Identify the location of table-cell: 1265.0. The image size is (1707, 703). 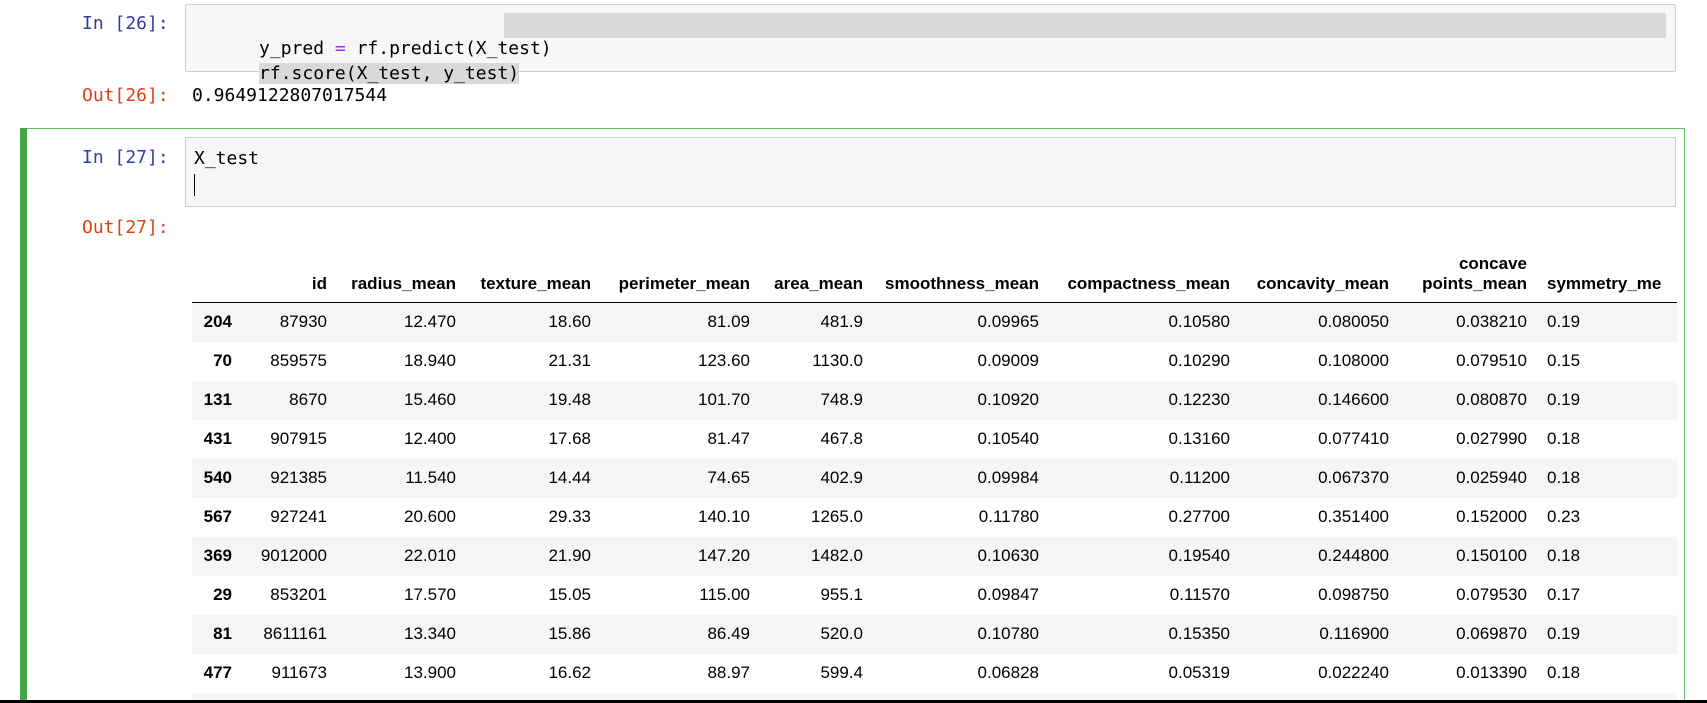
(837, 516).